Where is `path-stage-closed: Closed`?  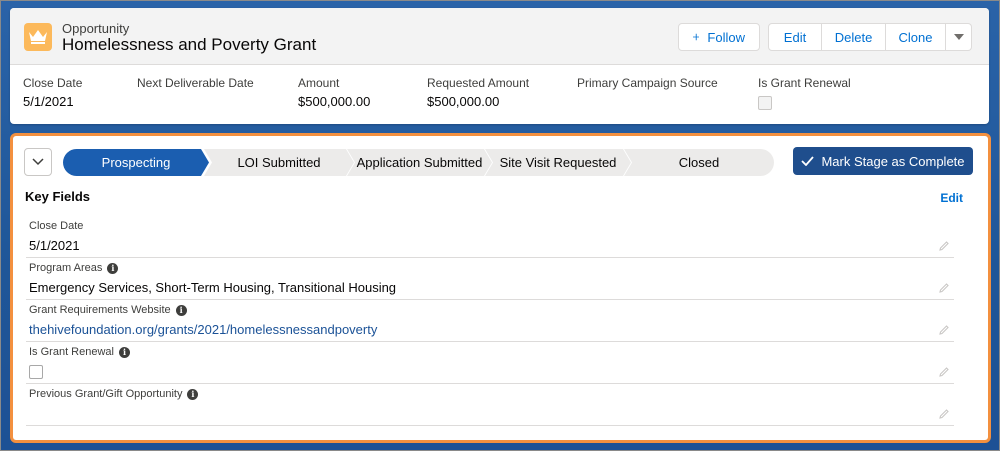
path-stage-closed: Closed is located at coordinates (699, 162).